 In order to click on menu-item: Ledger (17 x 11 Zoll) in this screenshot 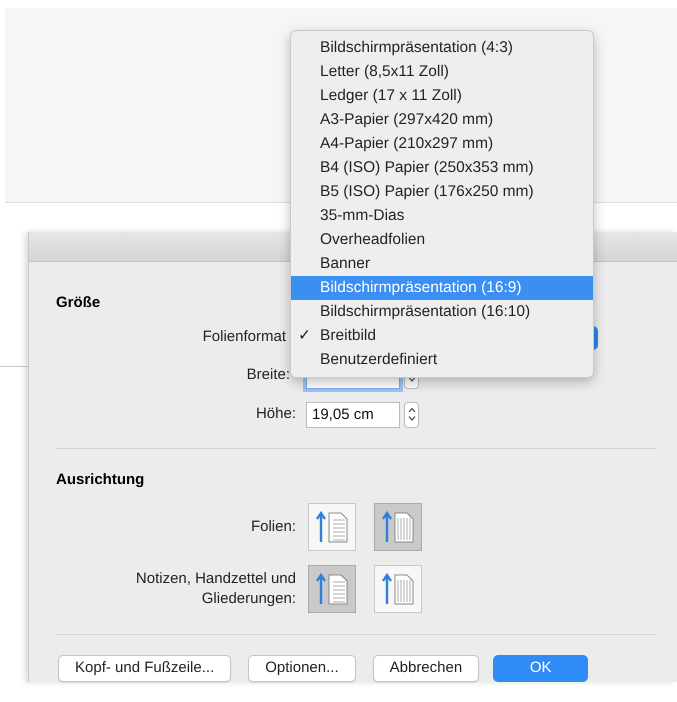, I will do `click(442, 96)`.